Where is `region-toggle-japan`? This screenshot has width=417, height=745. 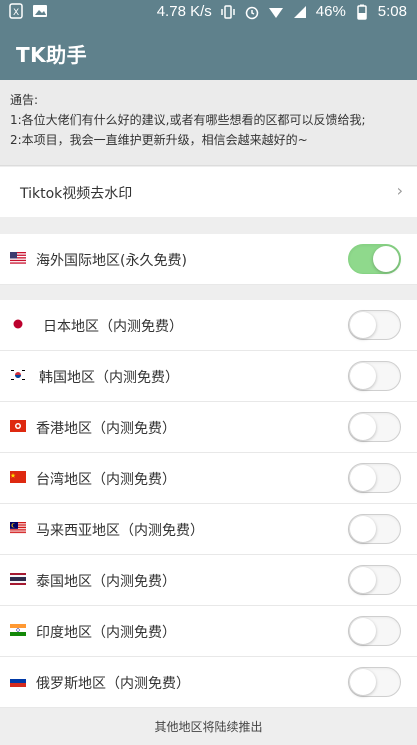
region-toggle-japan is located at coordinates (374, 325).